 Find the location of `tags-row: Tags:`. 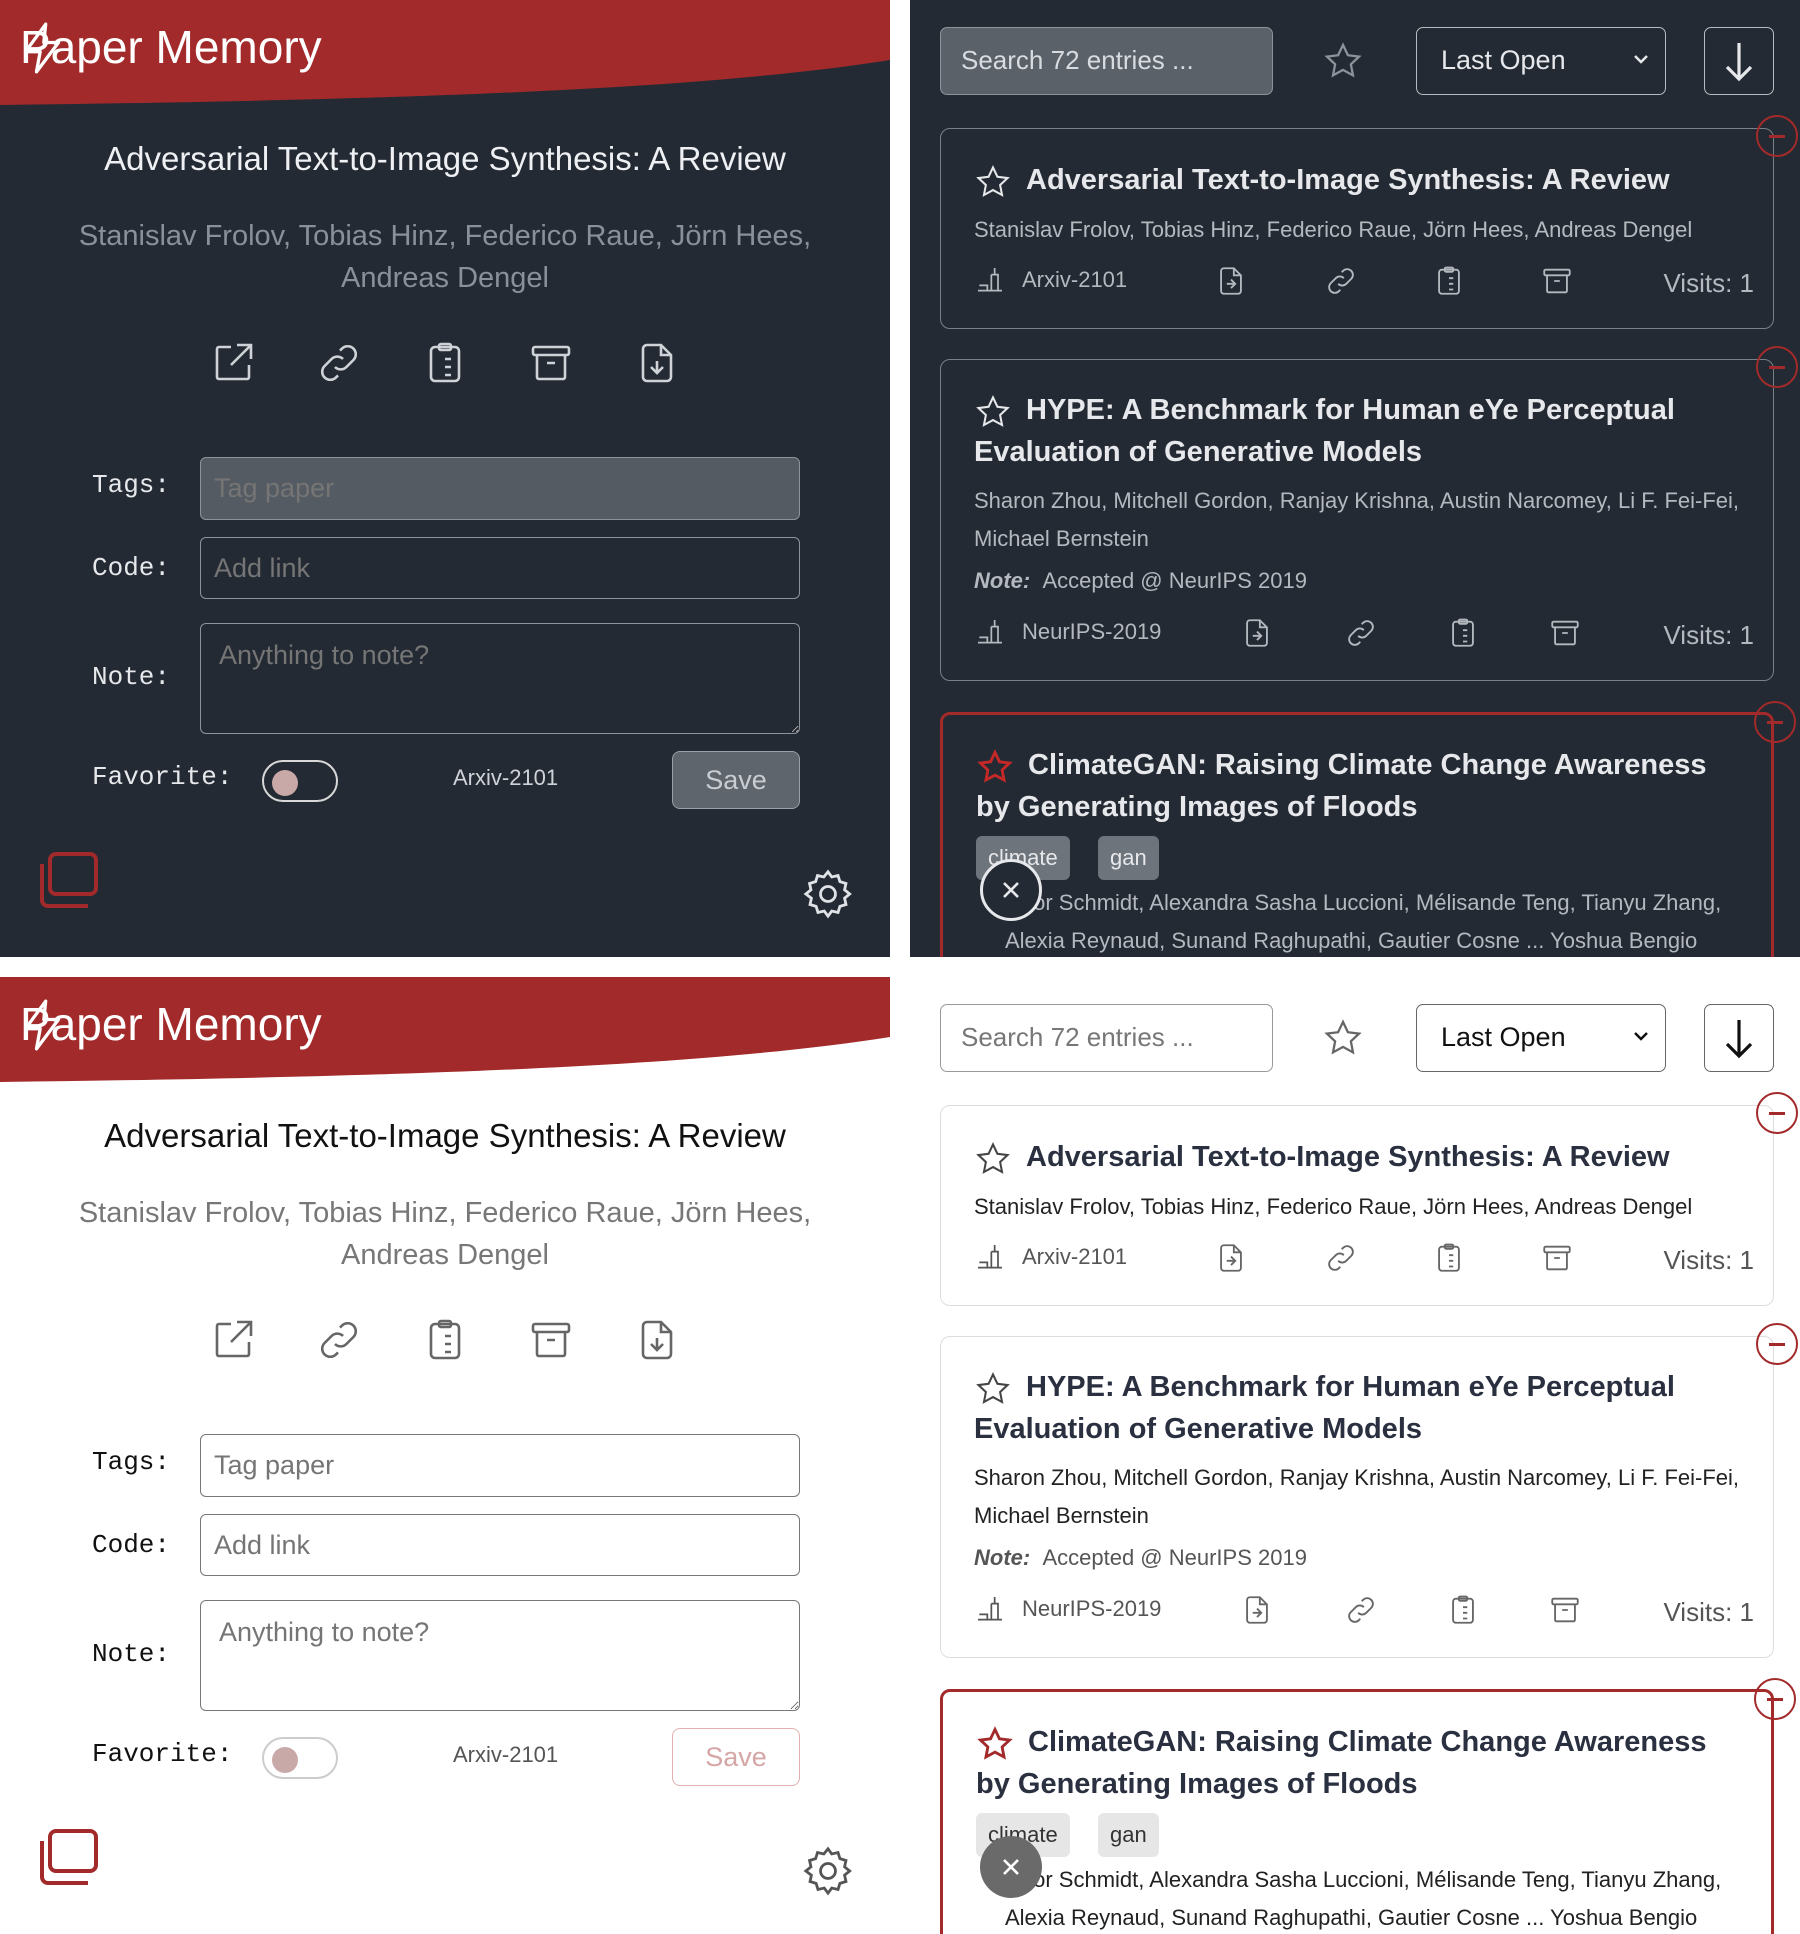

tags-row: Tags: is located at coordinates (146, 485).